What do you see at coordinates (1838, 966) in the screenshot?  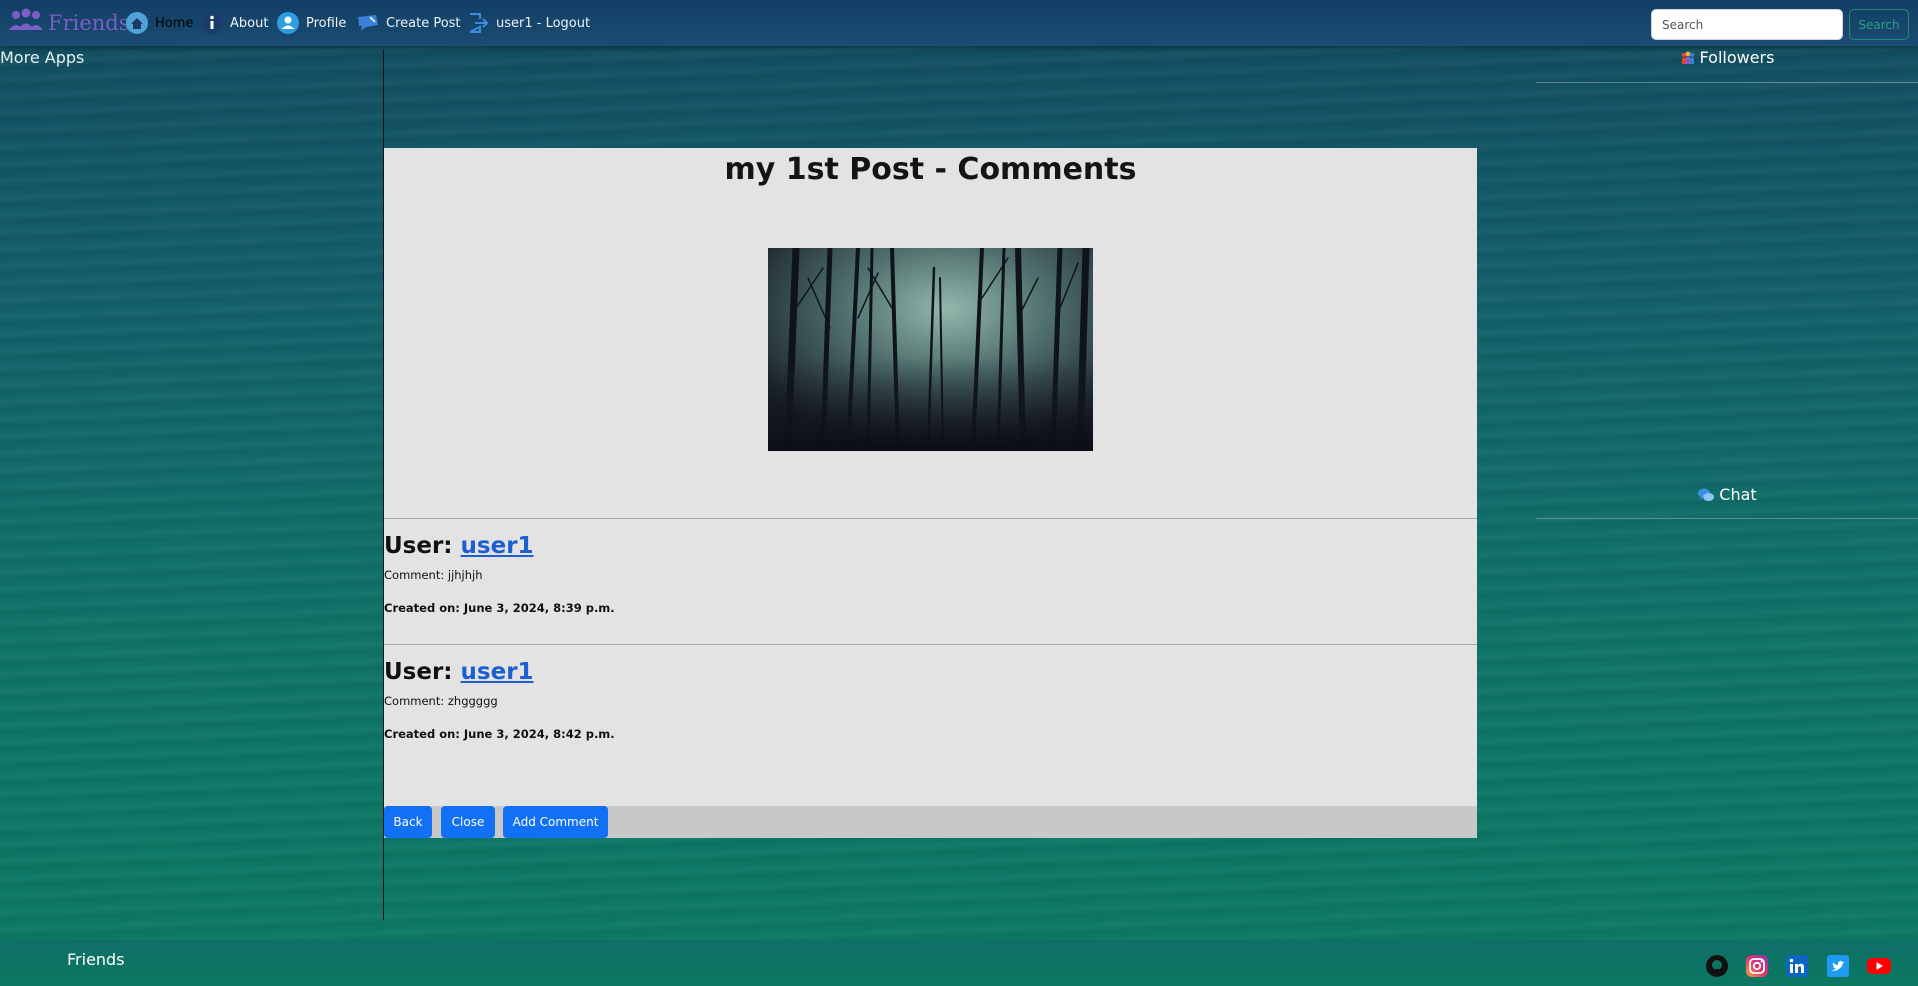 I see `twitter-icon` at bounding box center [1838, 966].